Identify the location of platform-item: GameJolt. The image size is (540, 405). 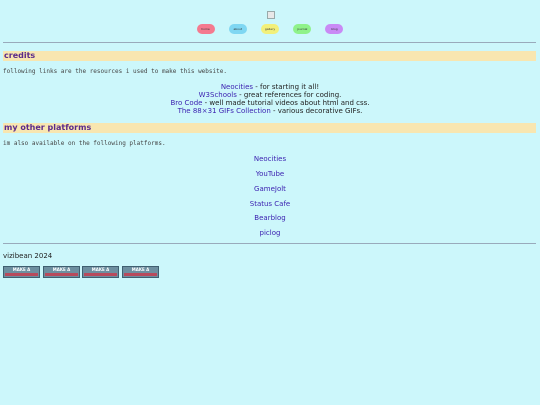
(270, 189).